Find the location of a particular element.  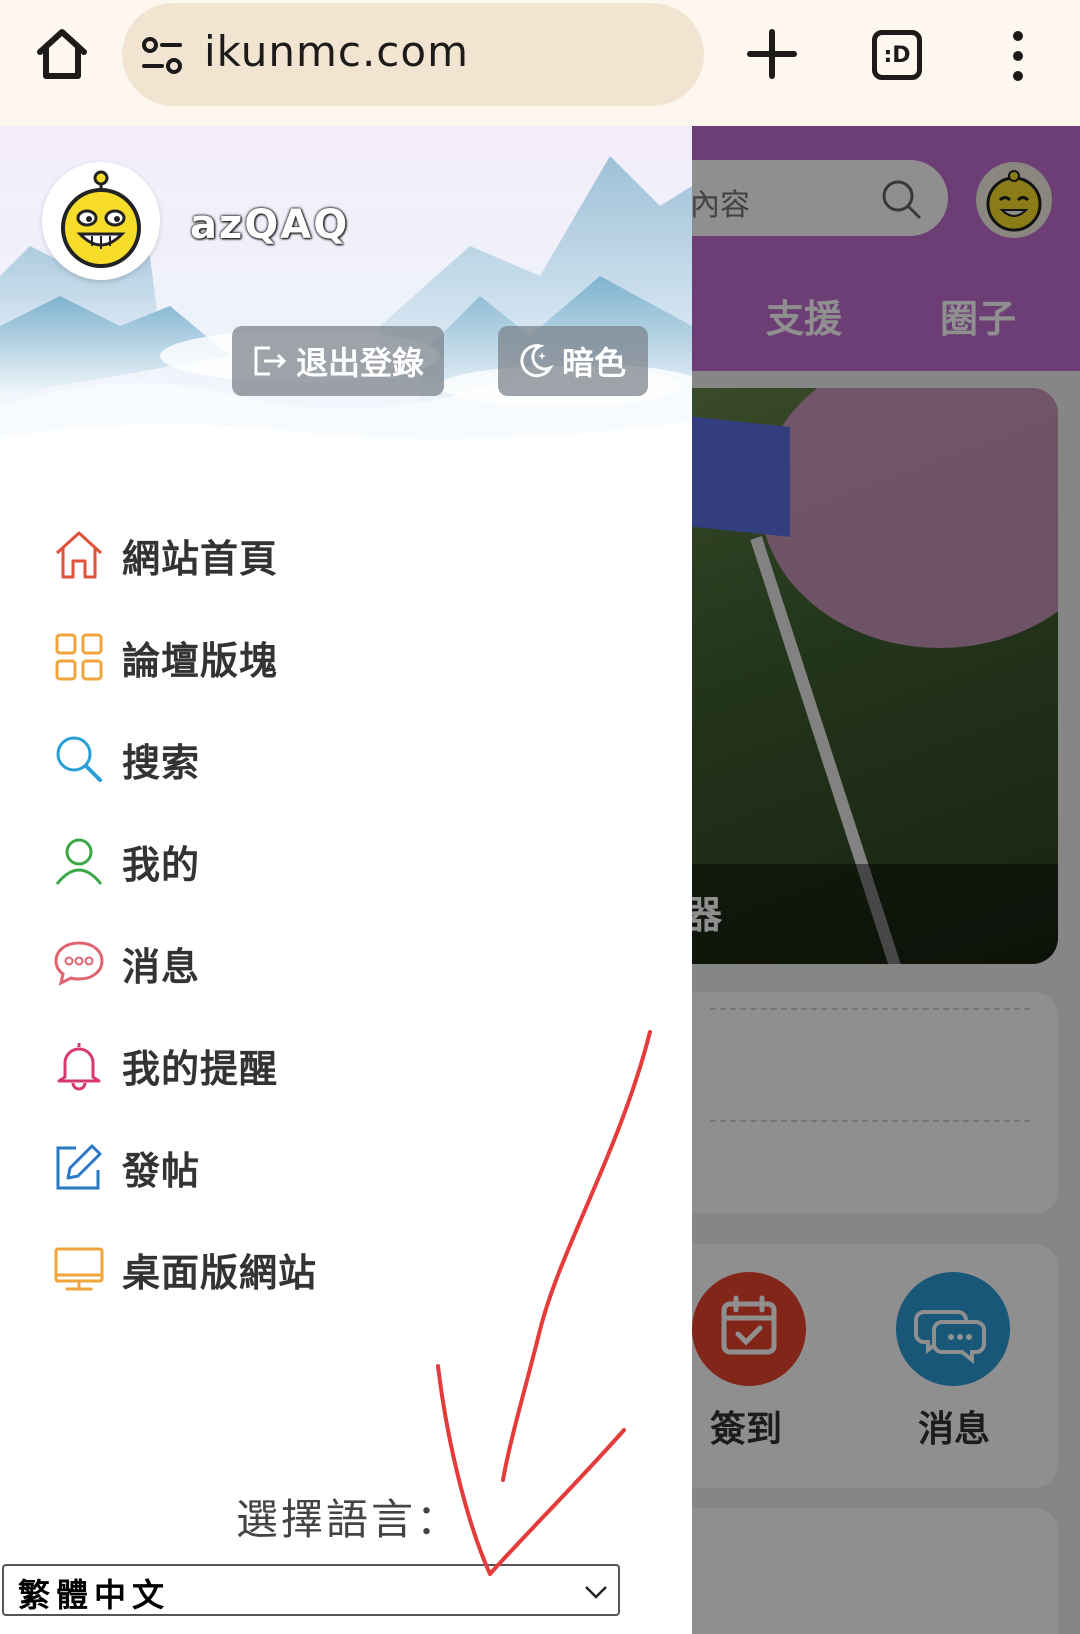

dark-mode-label: 暗色 is located at coordinates (594, 363).